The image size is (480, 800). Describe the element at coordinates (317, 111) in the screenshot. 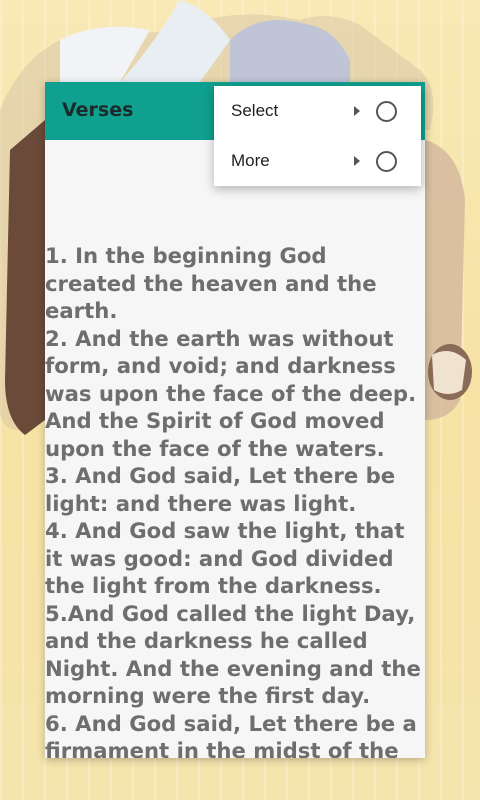

I see `menu-item-select: Select` at that location.